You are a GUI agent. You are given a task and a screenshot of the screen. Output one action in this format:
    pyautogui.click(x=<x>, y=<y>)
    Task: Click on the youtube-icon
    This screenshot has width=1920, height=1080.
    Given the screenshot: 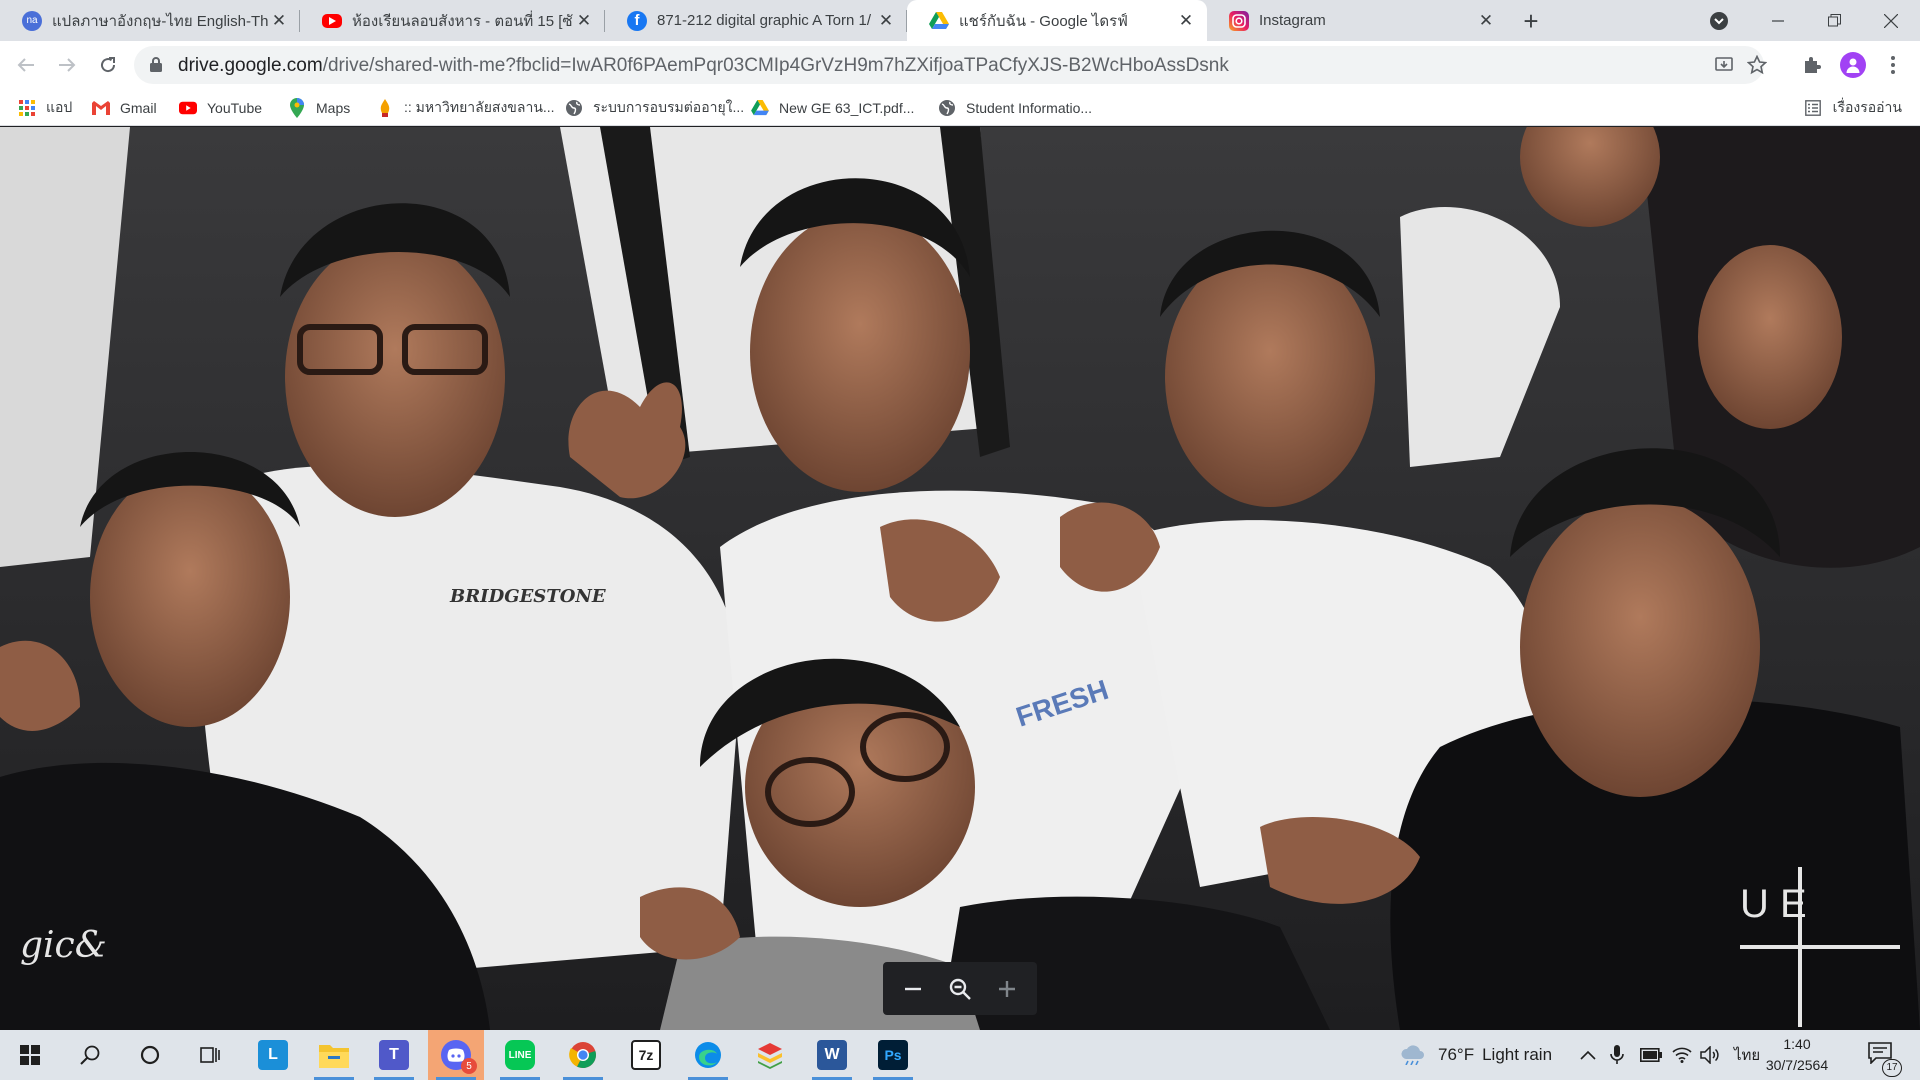 What is the action you would take?
    pyautogui.click(x=188, y=108)
    